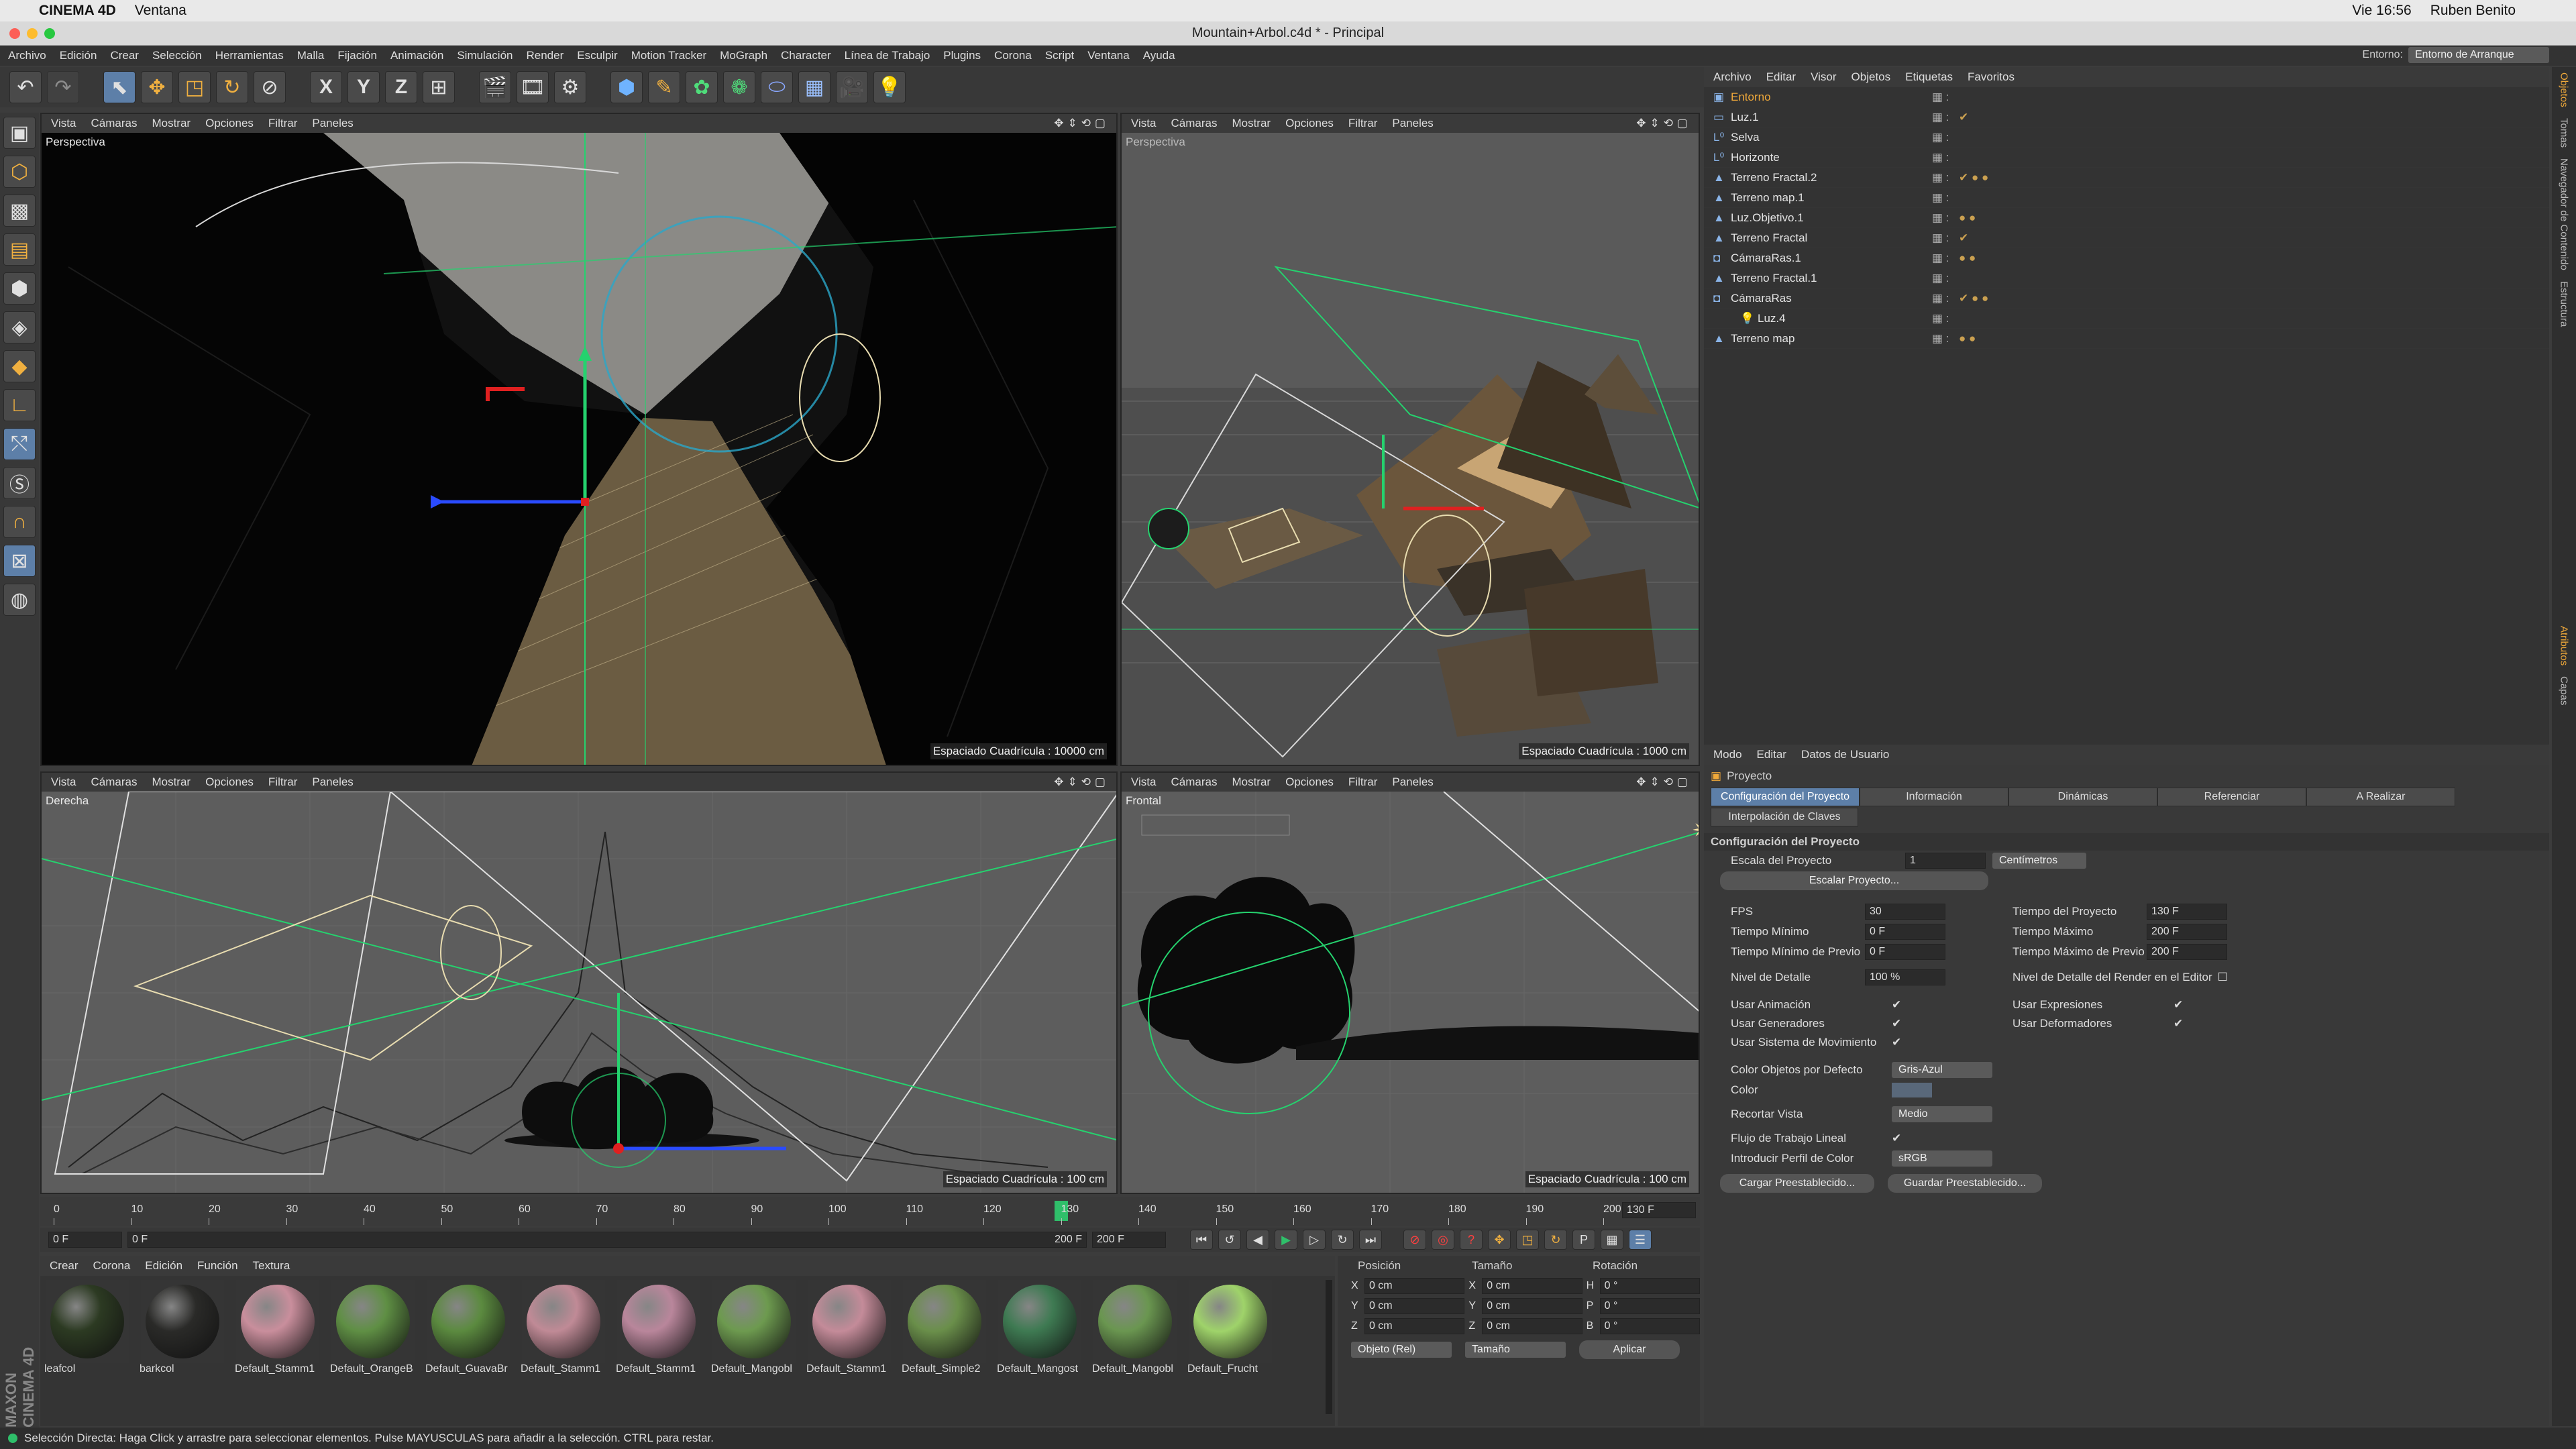 The image size is (2576, 1449). What do you see at coordinates (49, 33) in the screenshot?
I see `zoom-icon` at bounding box center [49, 33].